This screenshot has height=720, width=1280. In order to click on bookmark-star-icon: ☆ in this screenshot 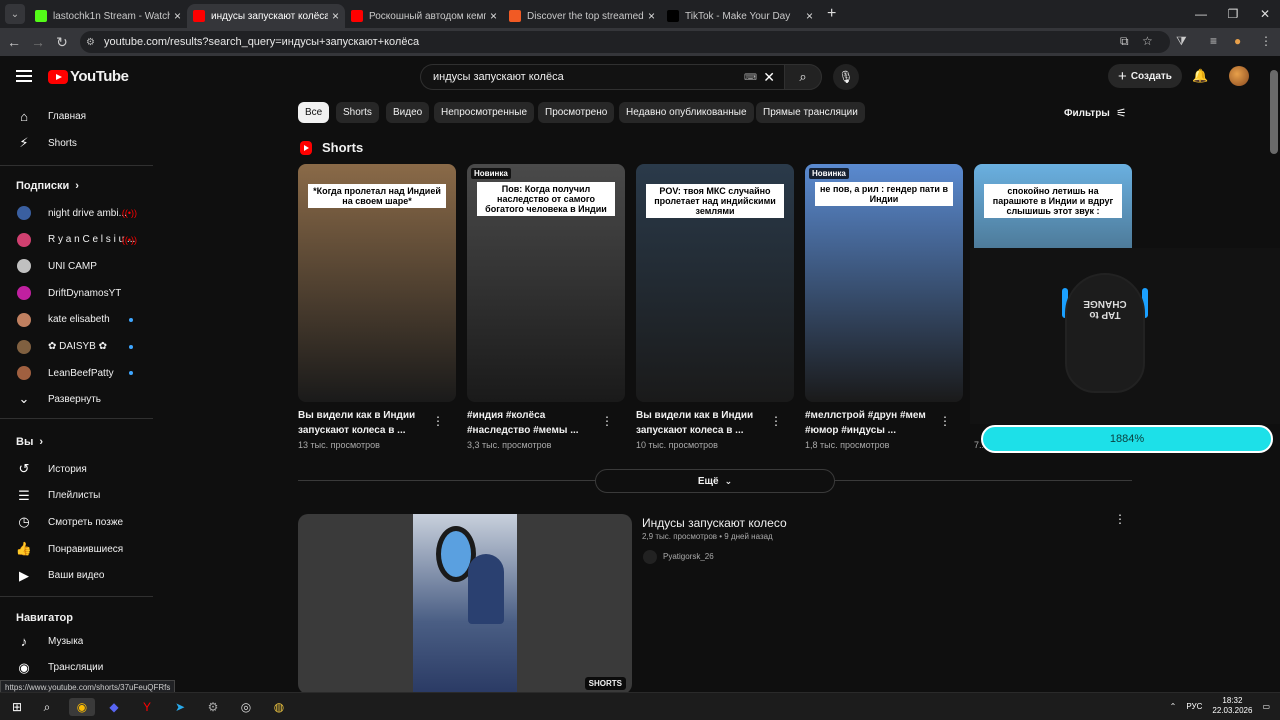, I will do `click(1147, 41)`.